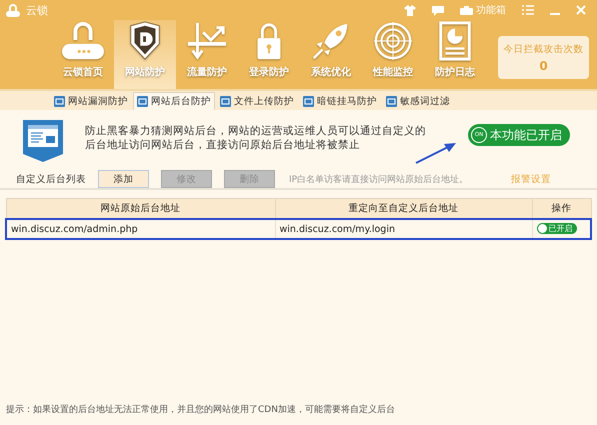 The width and height of the screenshot is (597, 425). Describe the element at coordinates (123, 179) in the screenshot. I see `add-button: 添加` at that location.